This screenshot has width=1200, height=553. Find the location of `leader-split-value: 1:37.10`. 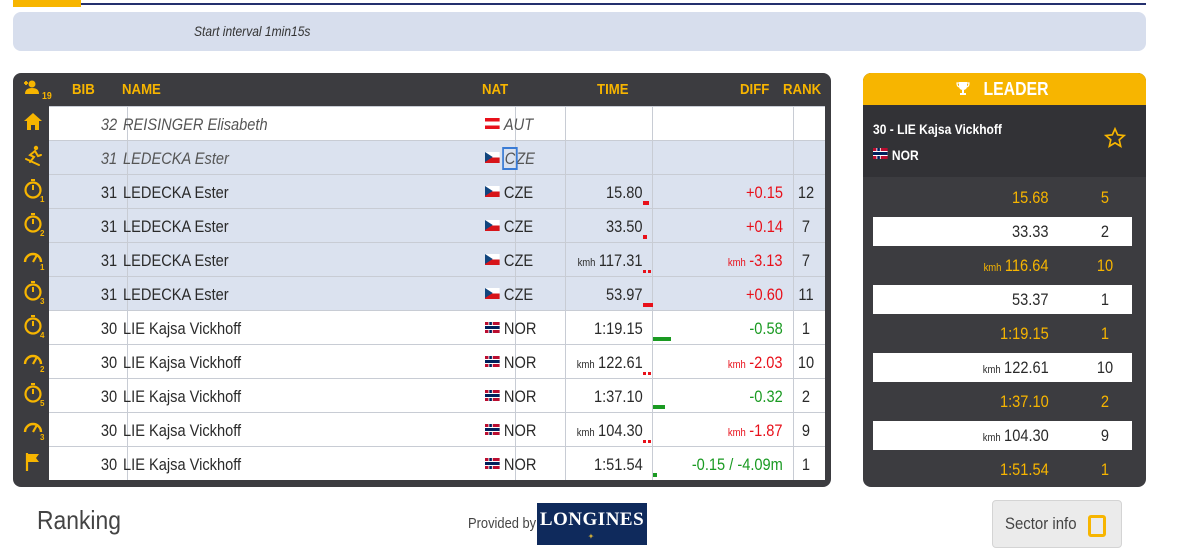

leader-split-value: 1:37.10 is located at coordinates (1024, 401).